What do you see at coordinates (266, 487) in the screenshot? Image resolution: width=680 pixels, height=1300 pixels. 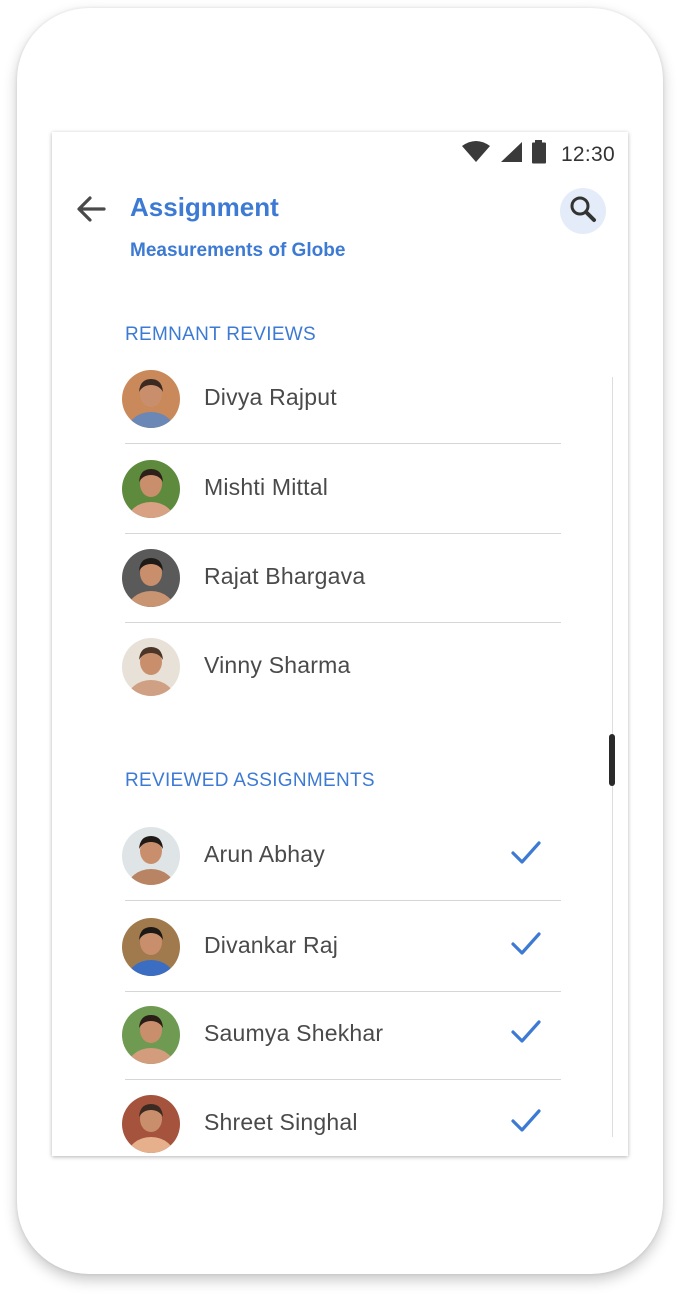 I see `student-name: Mishti Mittal` at bounding box center [266, 487].